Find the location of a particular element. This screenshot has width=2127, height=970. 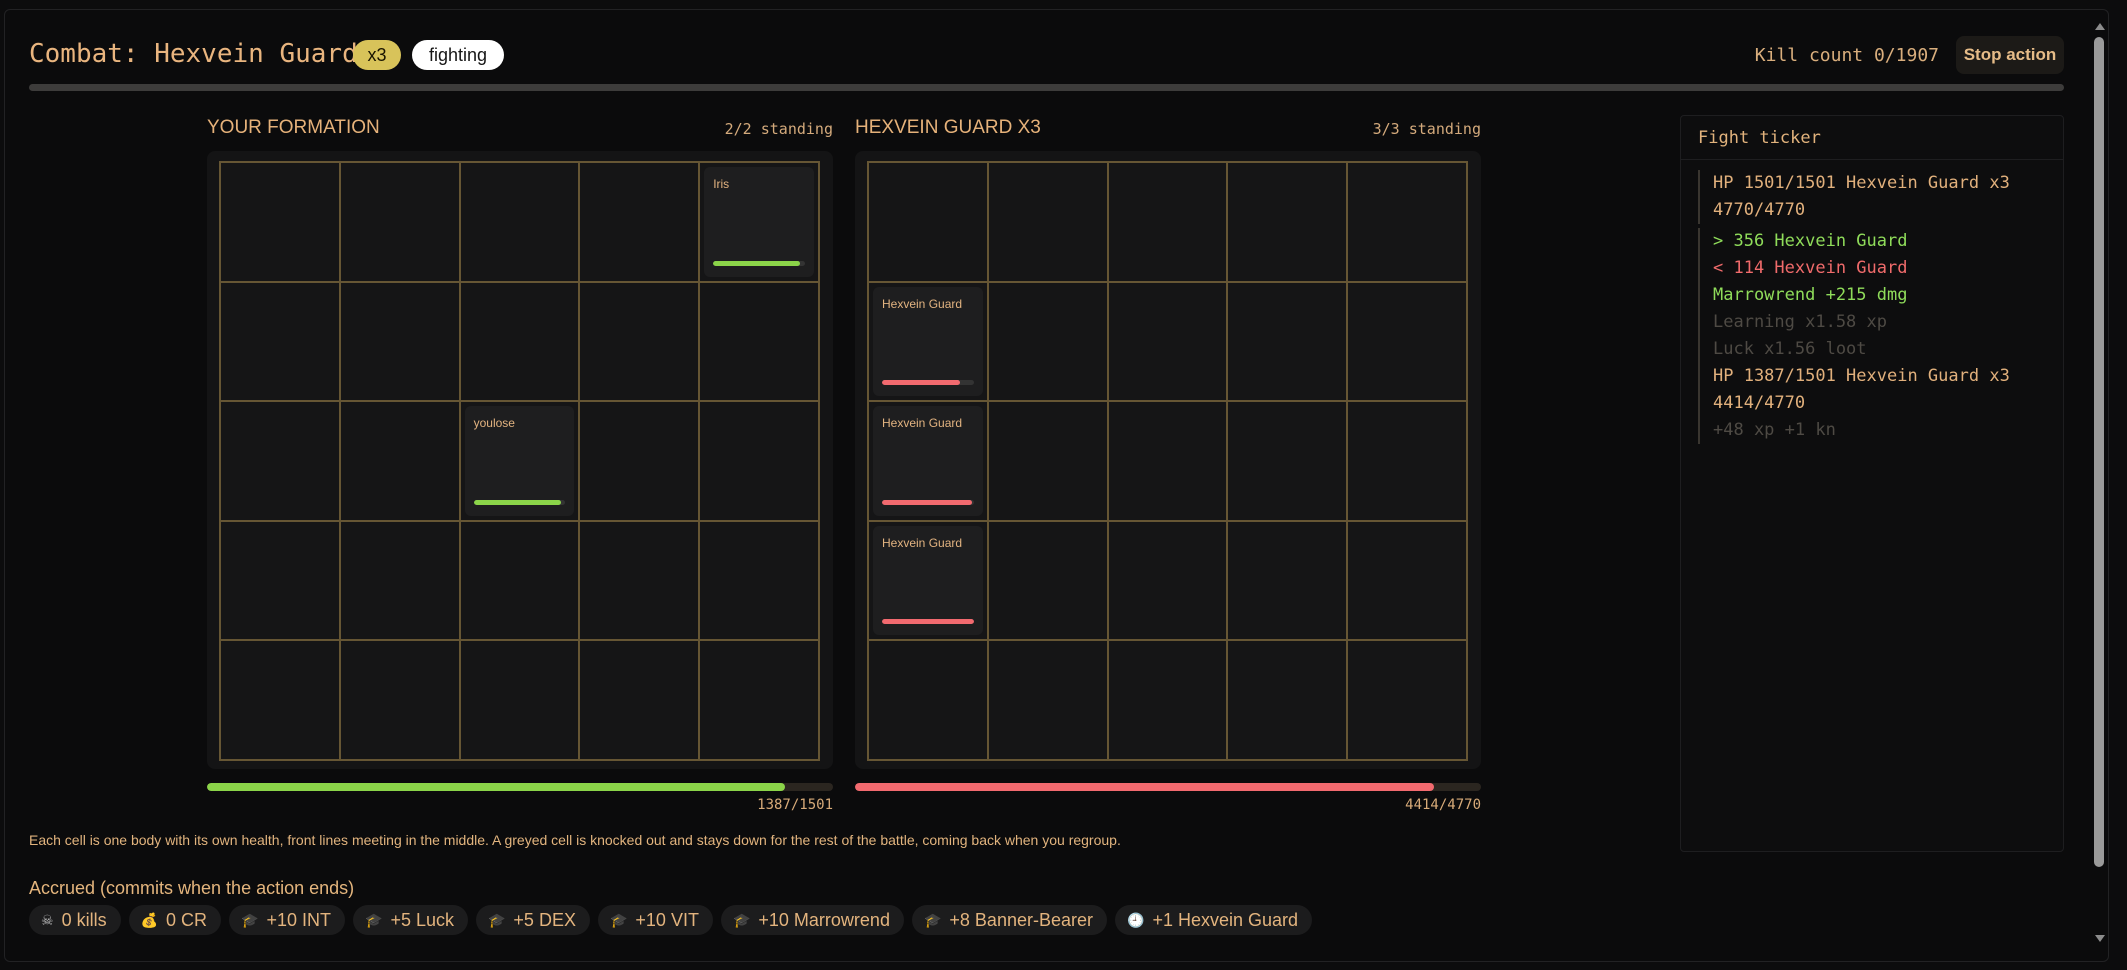

ticker-line: < 114 Hexvein Guard is located at coordinates (1810, 268).